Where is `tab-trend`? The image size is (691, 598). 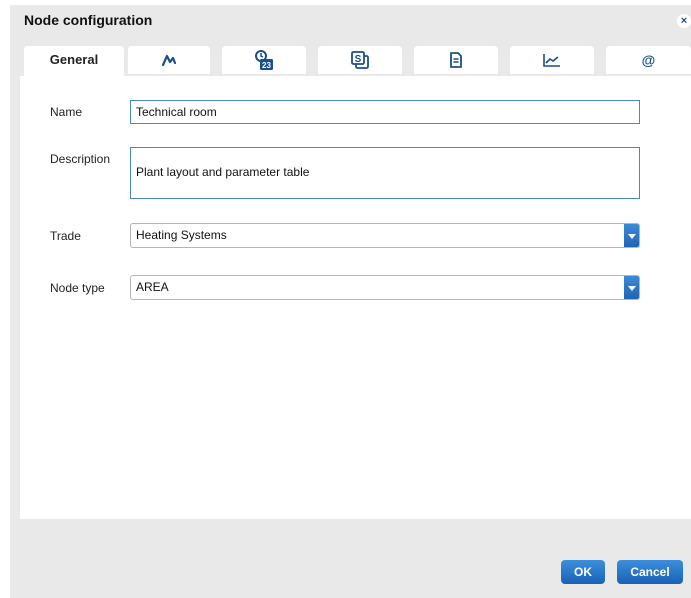
tab-trend is located at coordinates (169, 60).